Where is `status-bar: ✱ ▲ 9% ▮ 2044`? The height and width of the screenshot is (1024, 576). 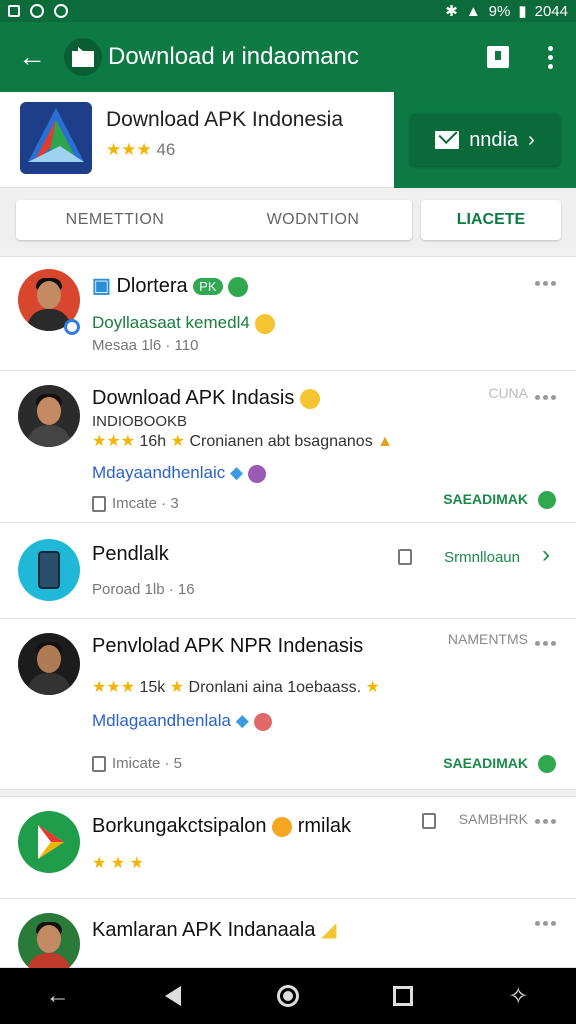
status-bar: ✱ ▲ 9% ▮ 2044 is located at coordinates (288, 11).